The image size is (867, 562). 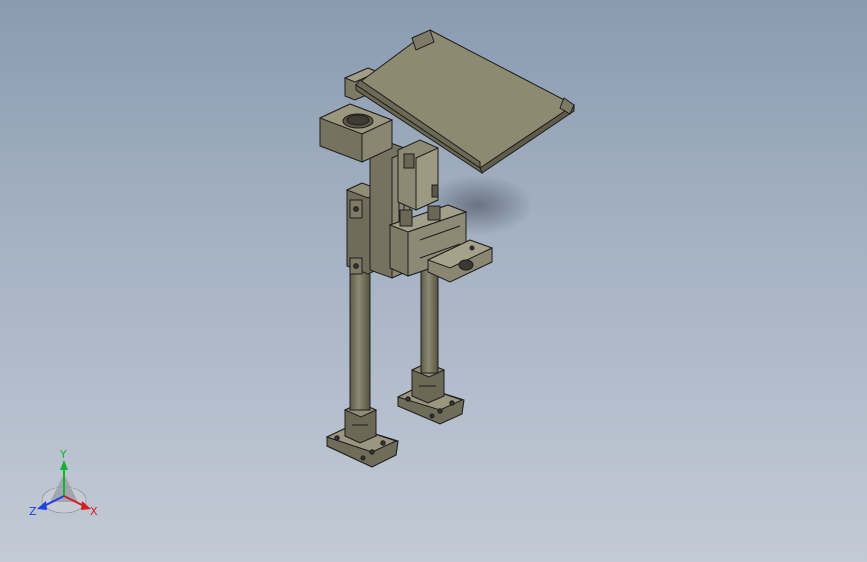 What do you see at coordinates (33, 511) in the screenshot?
I see `z-axis-label: Z` at bounding box center [33, 511].